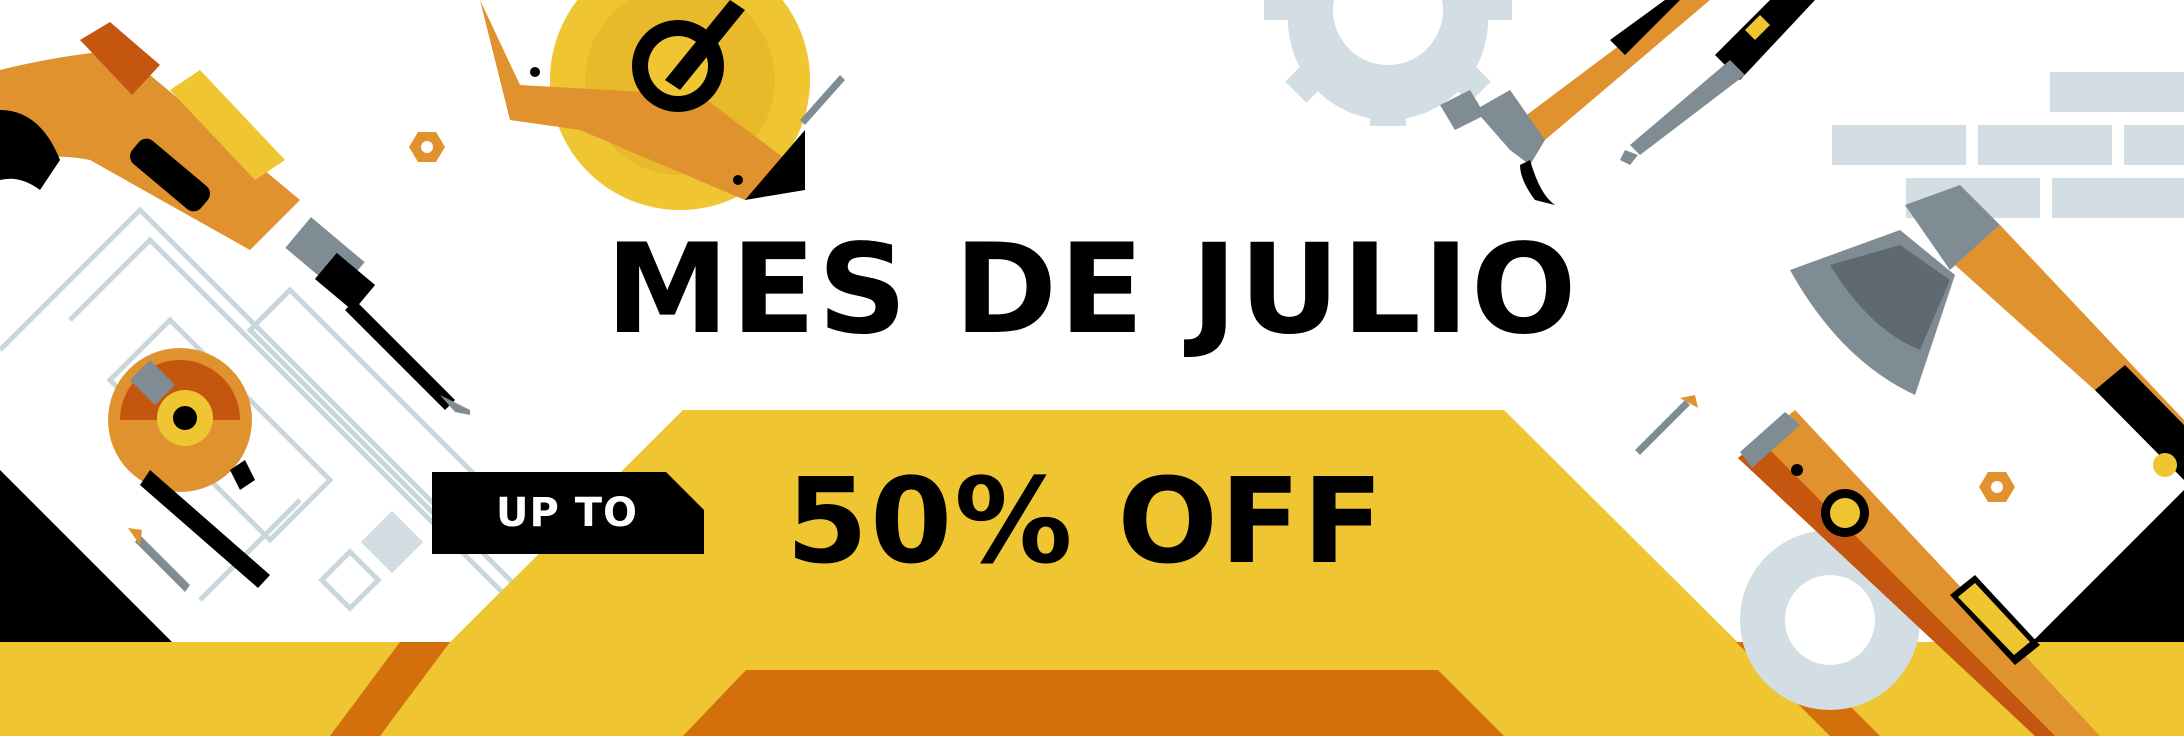 The image size is (2184, 736). What do you see at coordinates (86, 556) in the screenshot?
I see `left-black-corner` at bounding box center [86, 556].